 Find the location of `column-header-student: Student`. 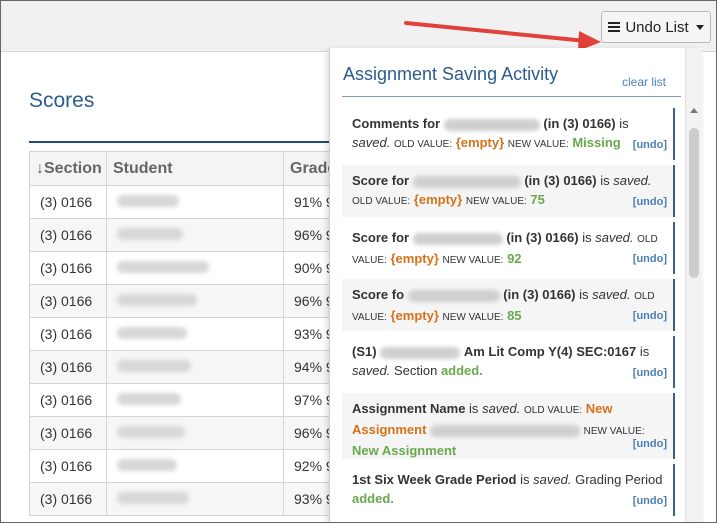

column-header-student: Student is located at coordinates (195, 168).